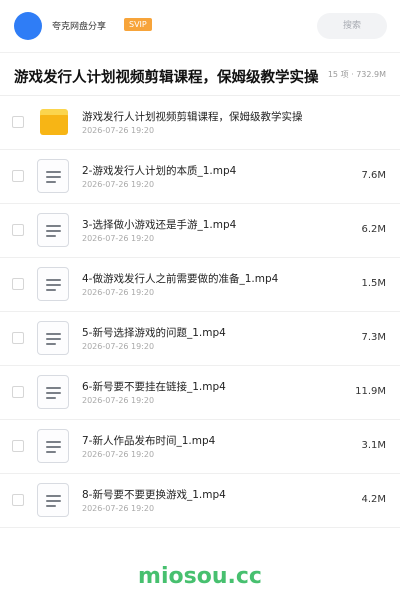 The image size is (400, 600). What do you see at coordinates (154, 387) in the screenshot?
I see `file-name: 6-新号要不要挂在链接_1.mp4` at bounding box center [154, 387].